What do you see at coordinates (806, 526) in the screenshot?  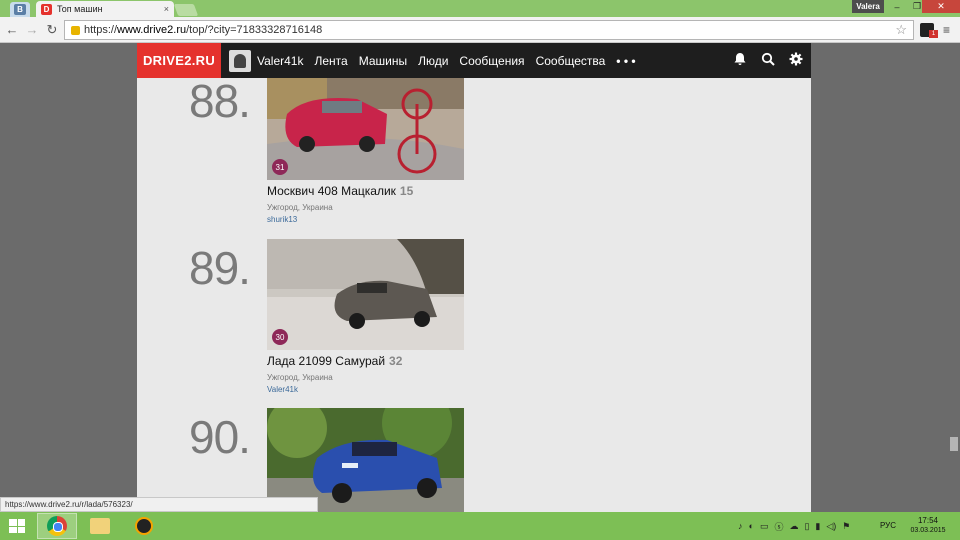 I see `tray-battery-icon: ▯` at bounding box center [806, 526].